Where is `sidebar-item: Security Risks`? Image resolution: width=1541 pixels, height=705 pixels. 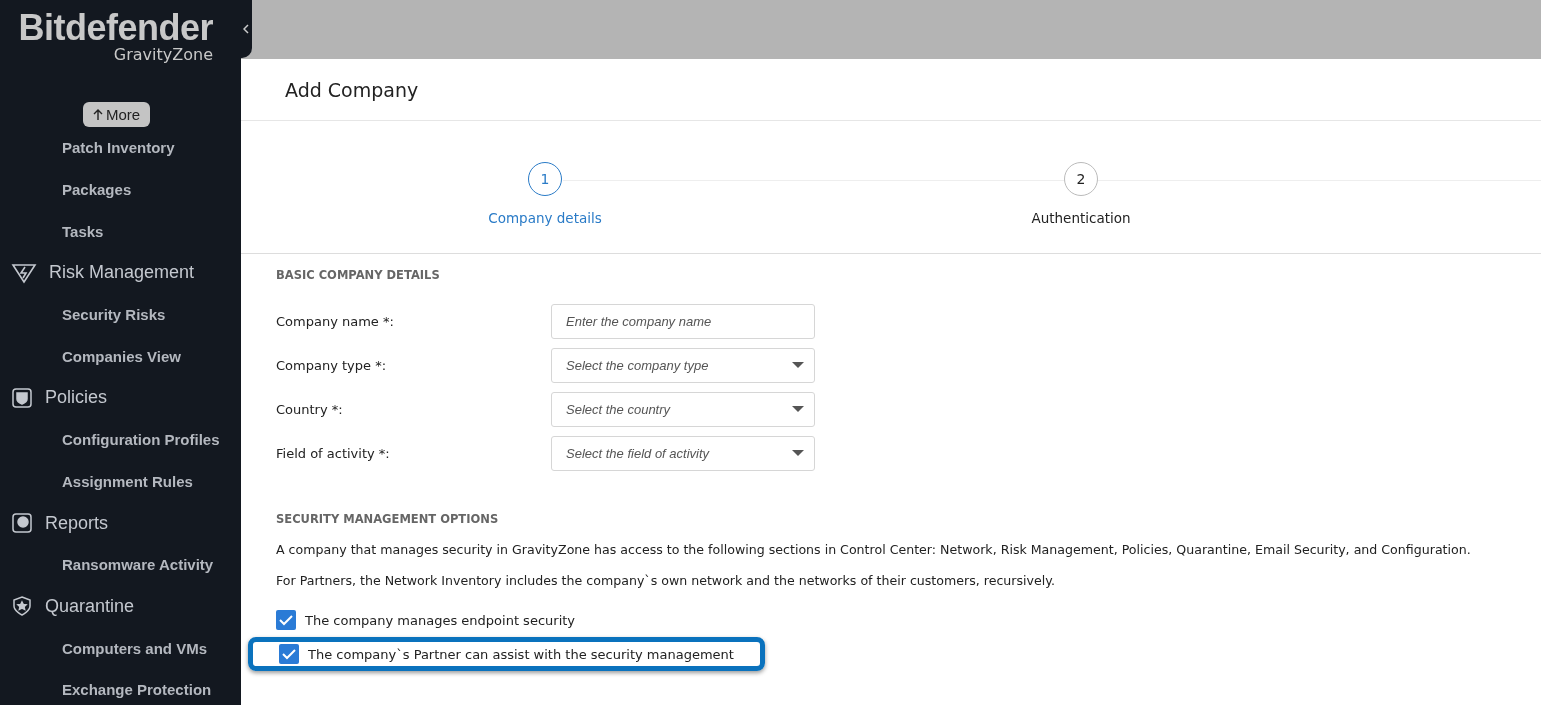
sidebar-item: Security Risks is located at coordinates (120, 314).